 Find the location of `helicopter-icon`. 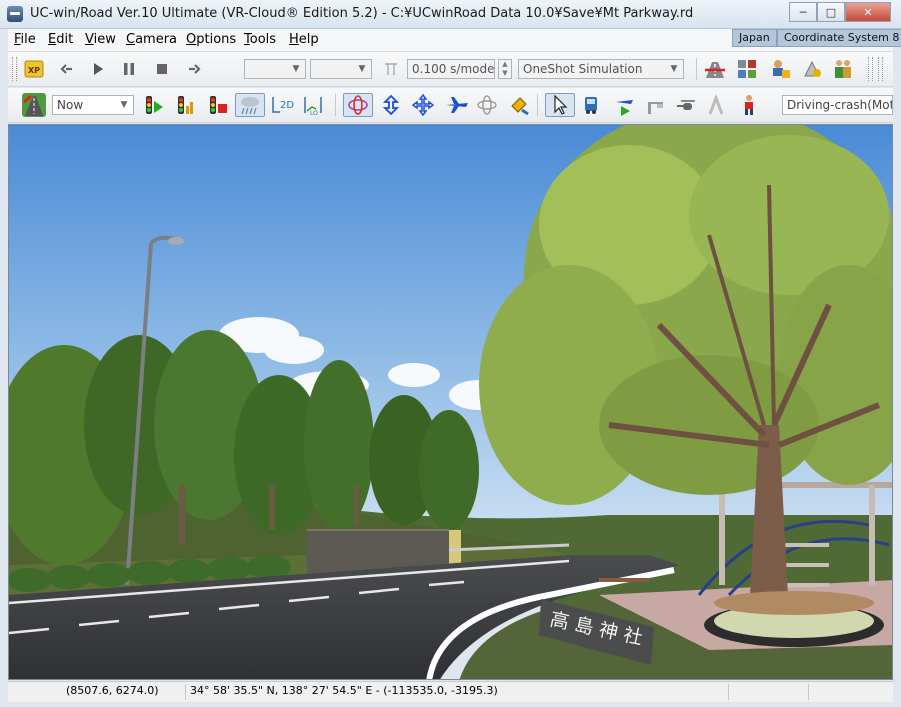

helicopter-icon is located at coordinates (686, 105).